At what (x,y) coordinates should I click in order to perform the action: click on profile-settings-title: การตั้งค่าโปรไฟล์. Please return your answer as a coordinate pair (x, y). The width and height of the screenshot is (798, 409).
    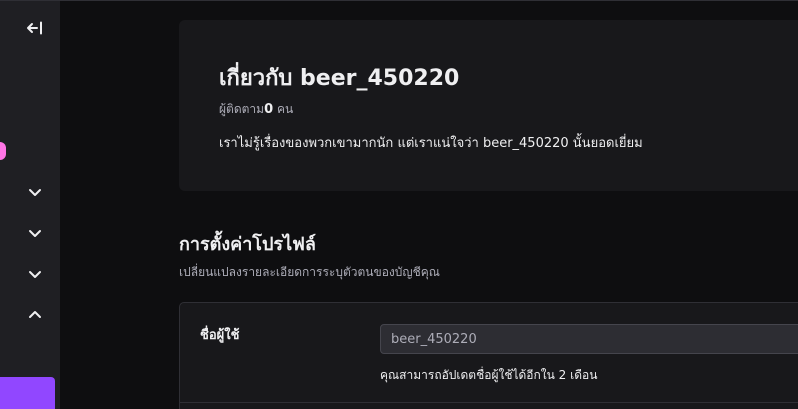
    Looking at the image, I should click on (247, 244).